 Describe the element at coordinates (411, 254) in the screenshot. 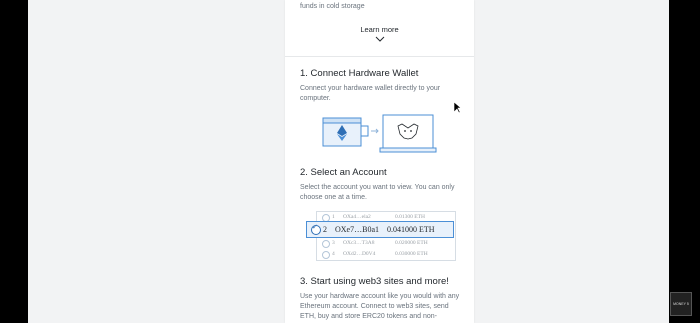

I see `account-balance: 0.030000 ETH` at that location.